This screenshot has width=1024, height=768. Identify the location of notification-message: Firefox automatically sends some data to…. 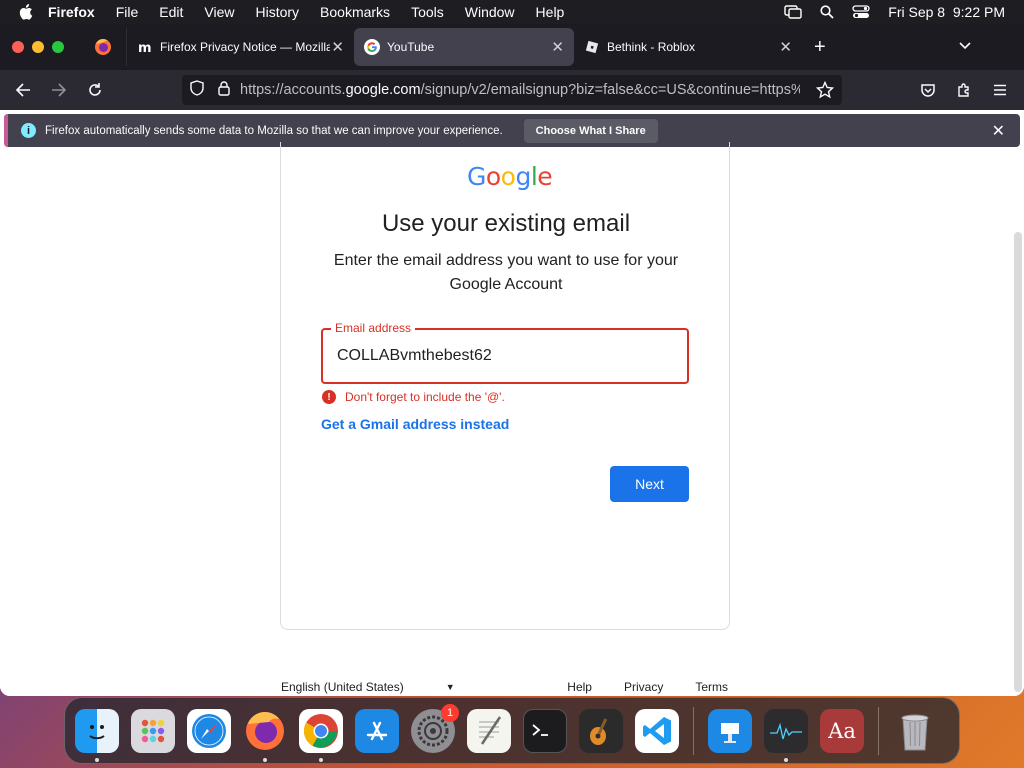
(274, 130).